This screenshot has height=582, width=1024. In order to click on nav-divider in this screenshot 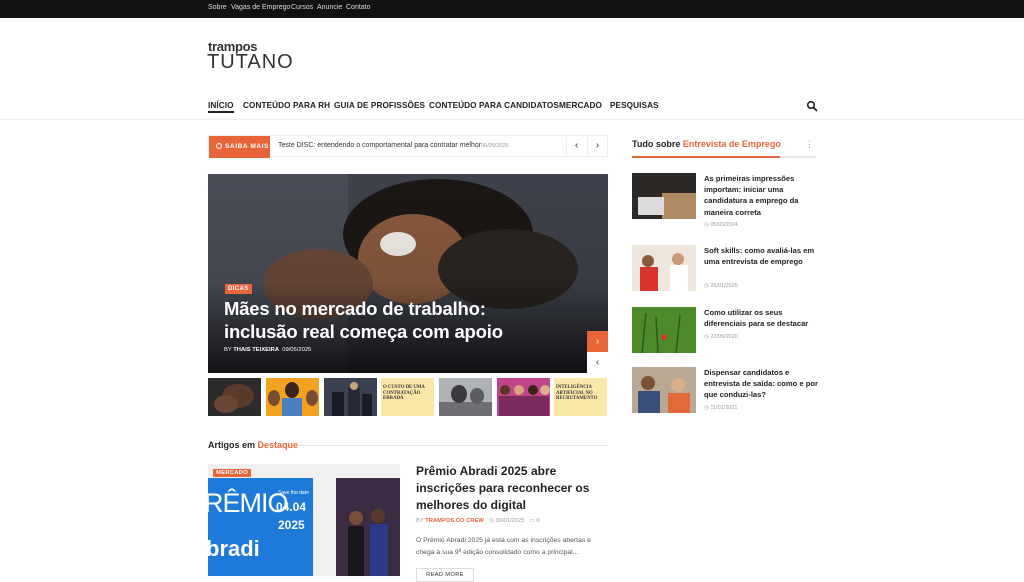, I will do `click(512, 119)`.